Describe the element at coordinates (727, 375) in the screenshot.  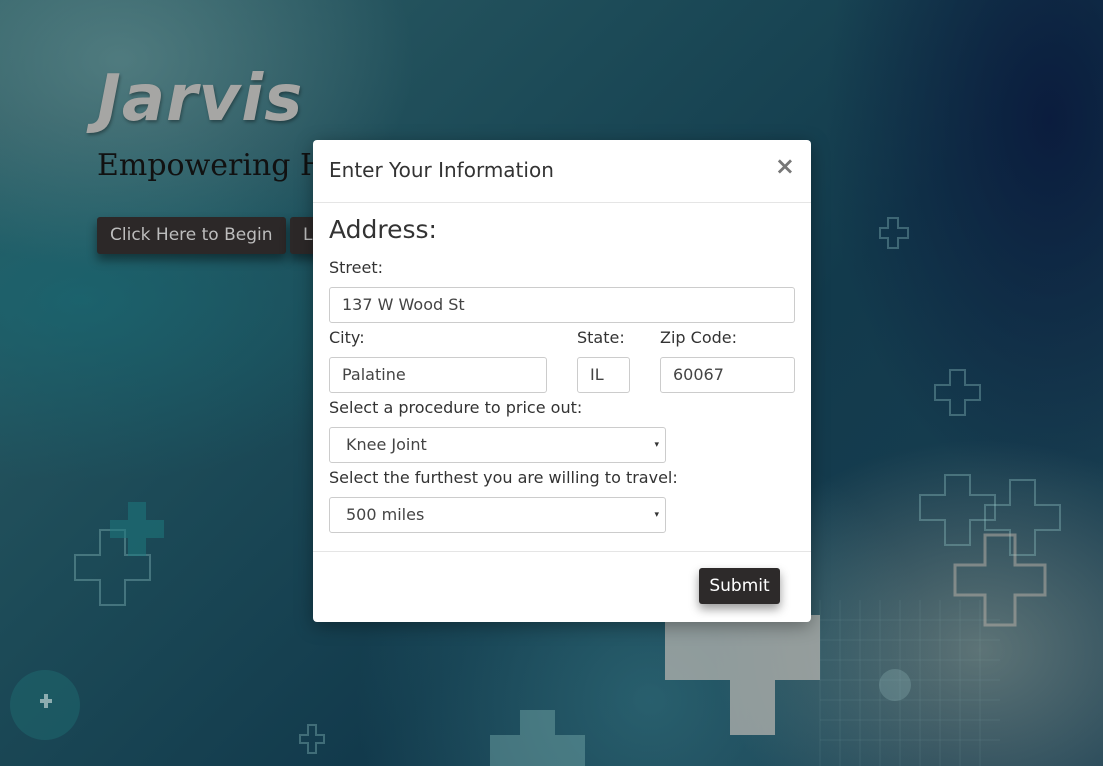
I see `zip-input: 60067` at that location.